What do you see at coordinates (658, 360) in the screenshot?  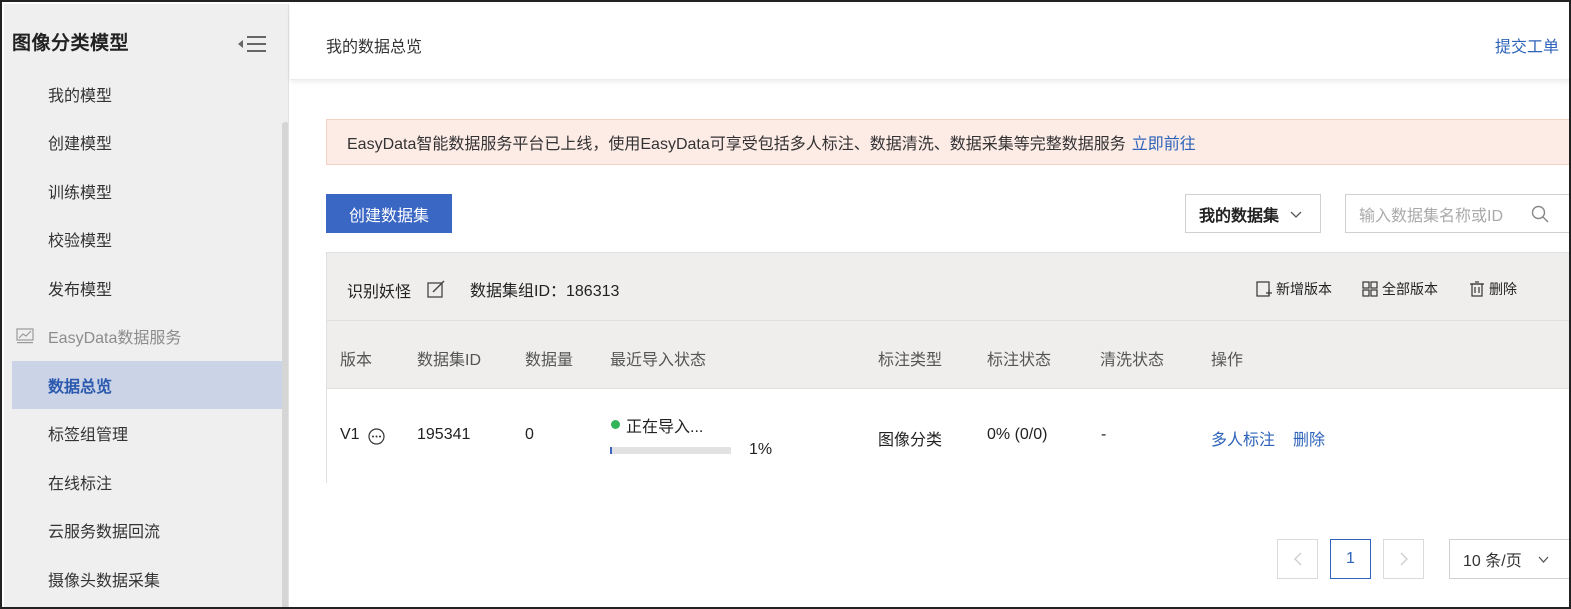 I see `col-import-status: 最近导入状态` at bounding box center [658, 360].